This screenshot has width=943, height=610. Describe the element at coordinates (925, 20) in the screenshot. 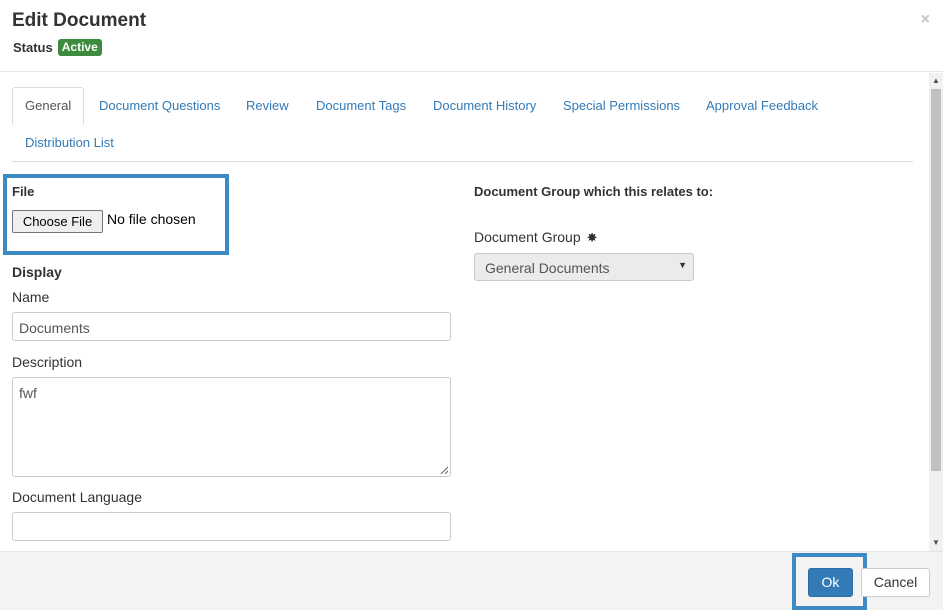

I see `close-icon: ×` at that location.